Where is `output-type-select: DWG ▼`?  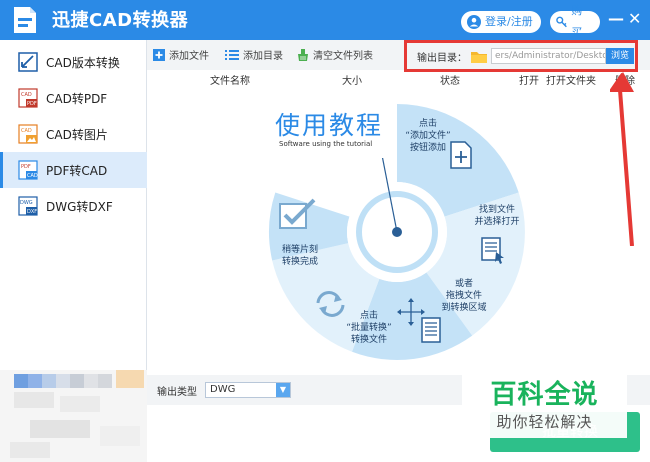
output-type-select: DWG ▼ is located at coordinates (248, 390).